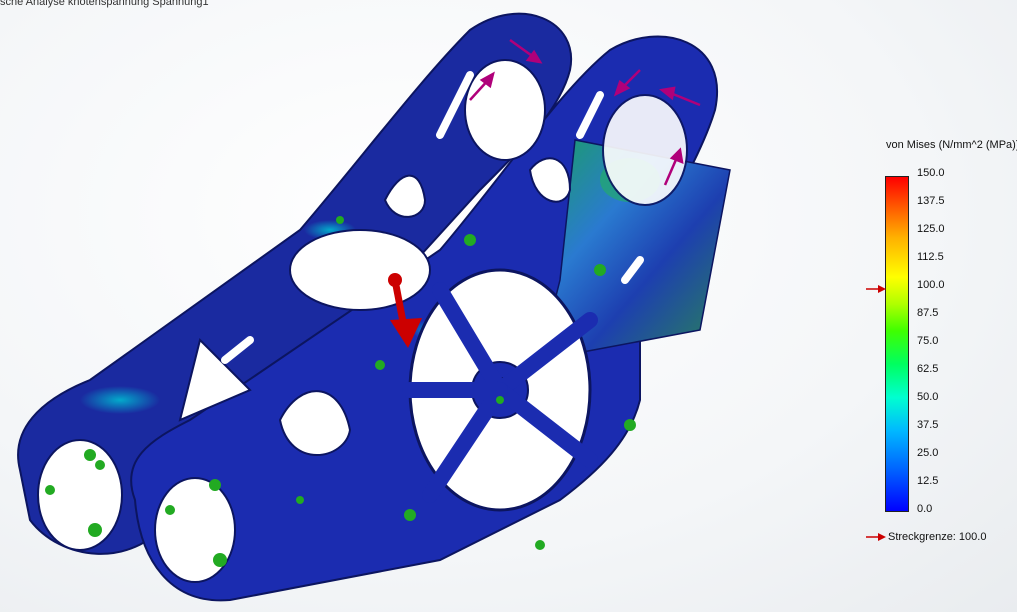 The width and height of the screenshot is (1017, 612). What do you see at coordinates (930, 257) in the screenshot?
I see `tick-label: 112.5` at bounding box center [930, 257].